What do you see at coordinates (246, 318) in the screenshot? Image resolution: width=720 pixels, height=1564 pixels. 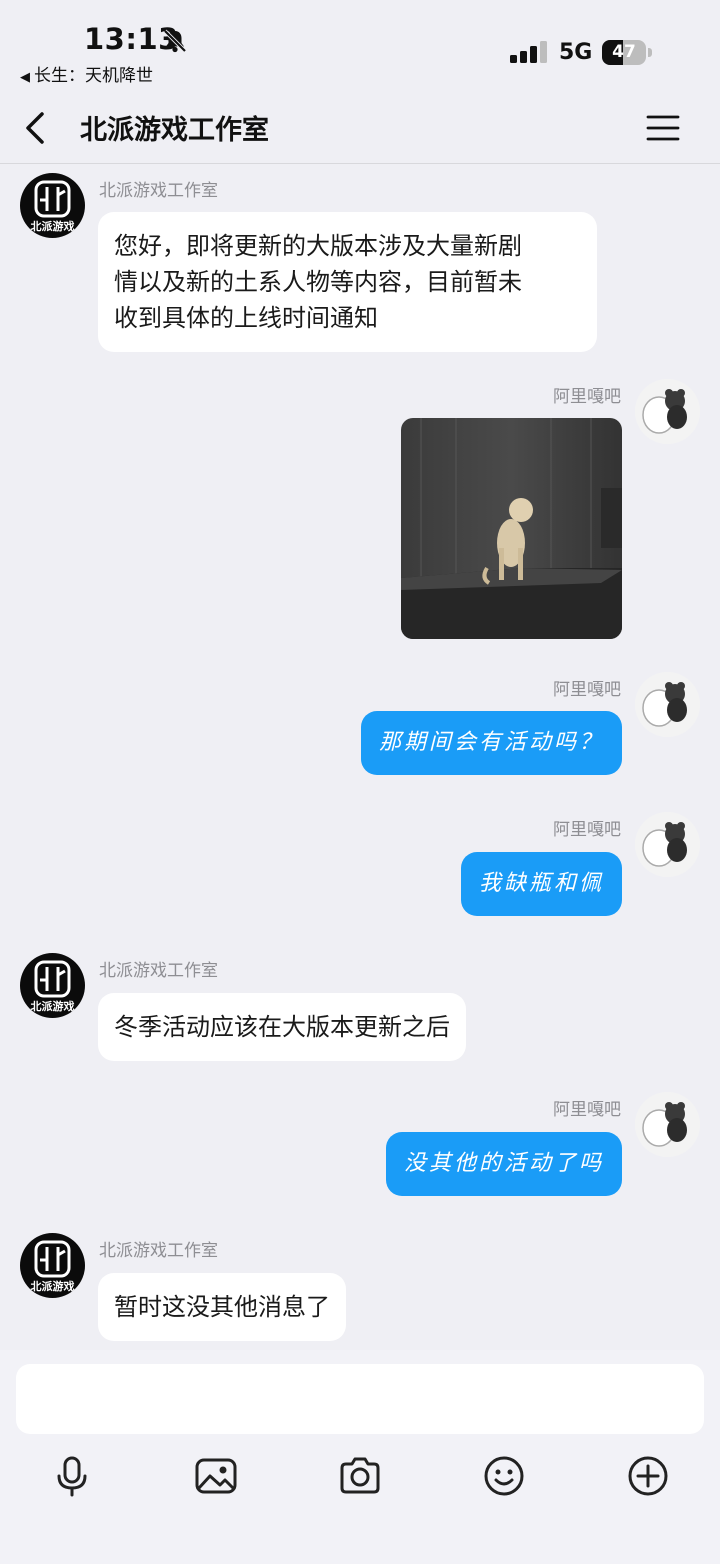 I see `message-line: 收到具体的上线时间通知` at bounding box center [246, 318].